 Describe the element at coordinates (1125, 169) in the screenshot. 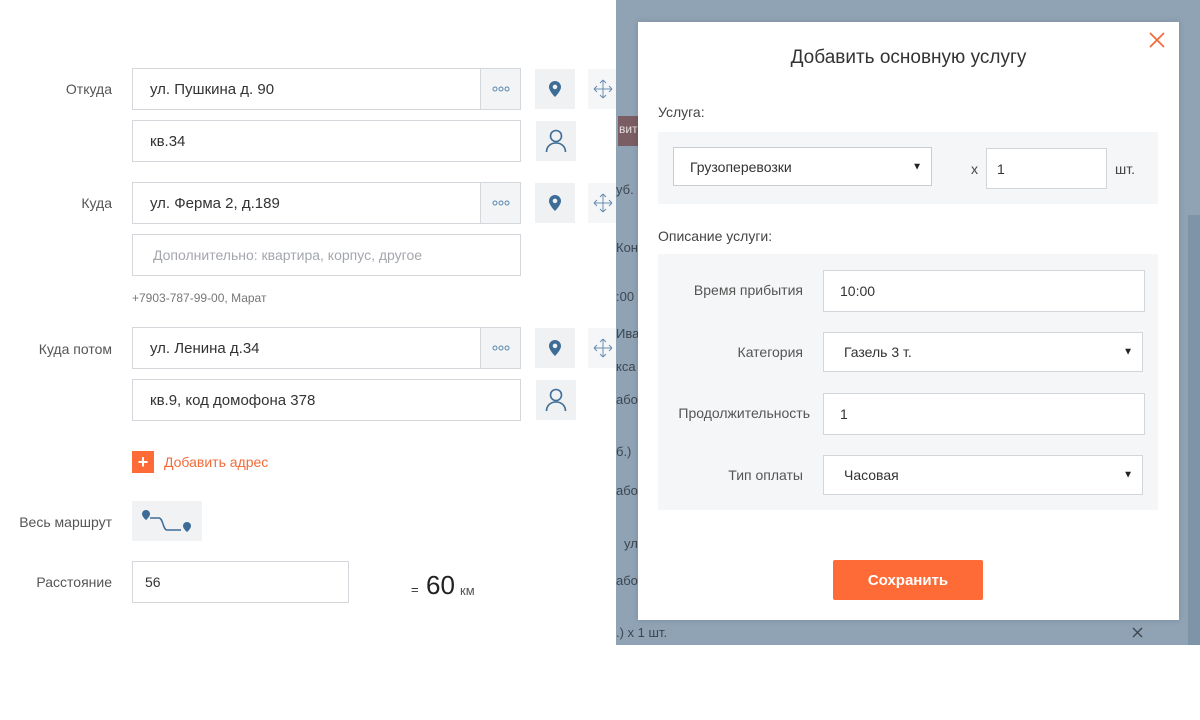

I see `quantity-unit: шт.` at that location.